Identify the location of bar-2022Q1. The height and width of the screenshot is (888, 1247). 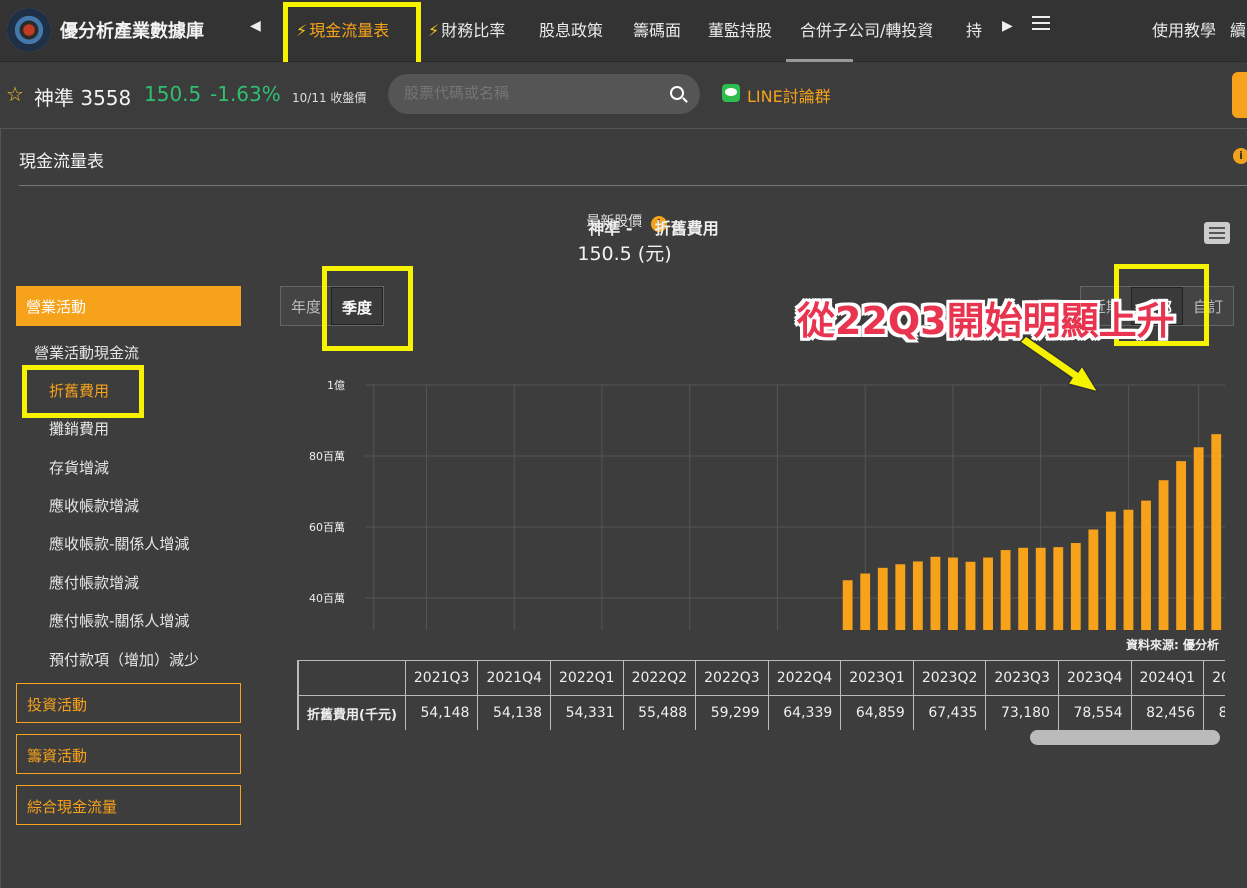
(1058, 588).